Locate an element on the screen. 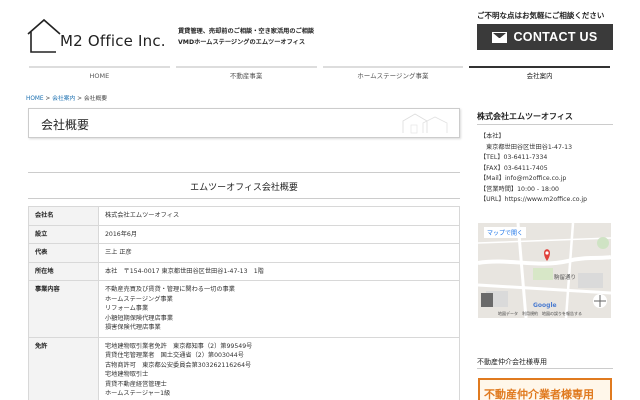  google-logo: Google is located at coordinates (545, 305).